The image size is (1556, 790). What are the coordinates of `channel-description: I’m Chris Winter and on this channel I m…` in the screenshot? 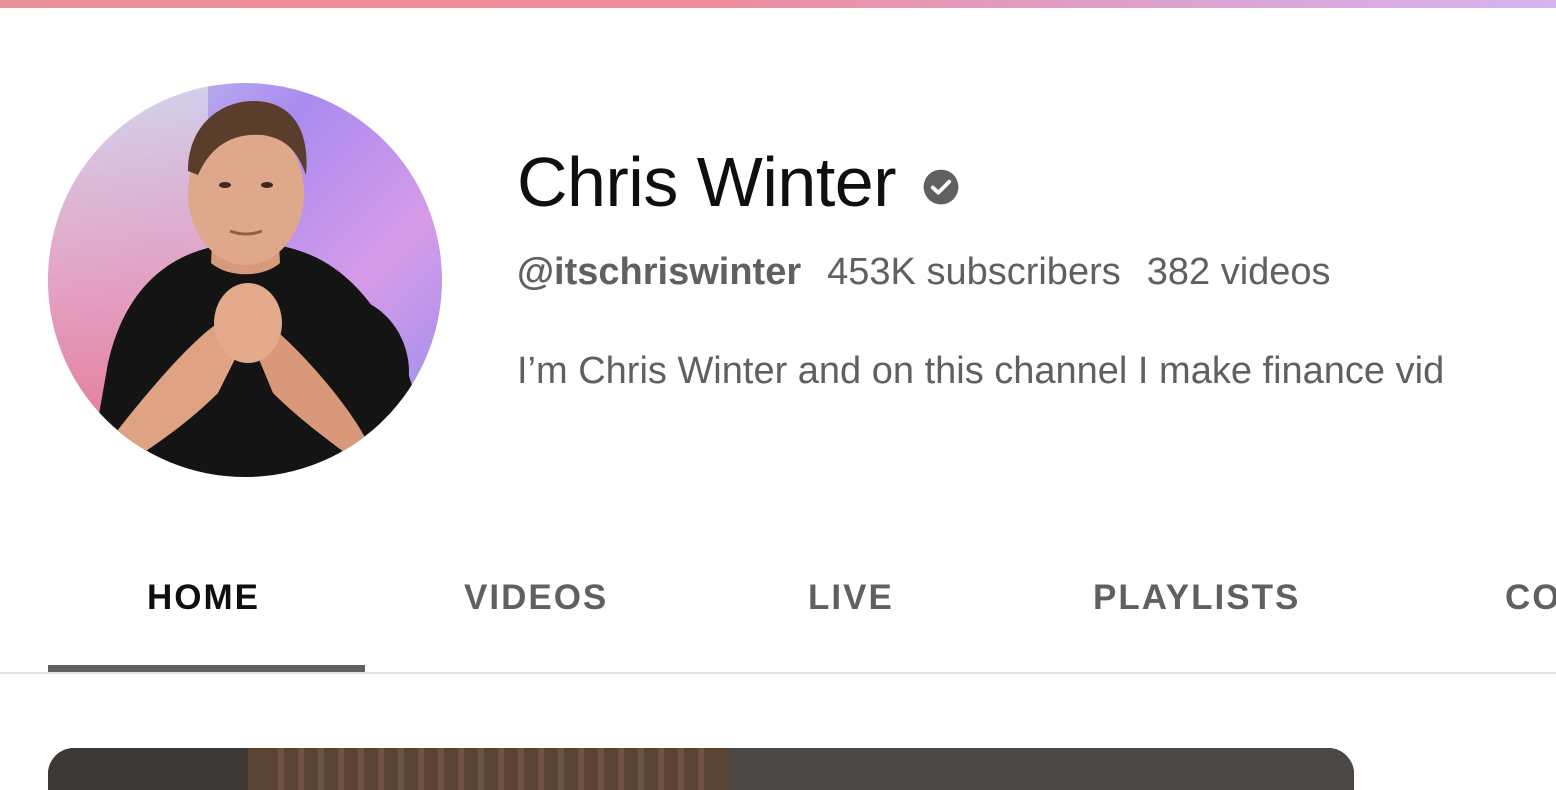 It's located at (980, 371).